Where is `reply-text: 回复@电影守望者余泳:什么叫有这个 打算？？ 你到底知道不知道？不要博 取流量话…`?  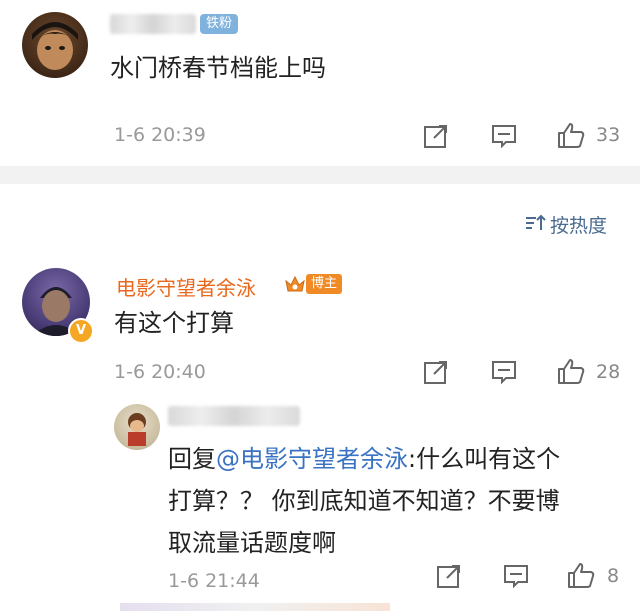
reply-text: 回复@电影守望者余泳:什么叫有这个 打算？？ 你到底知道不知道？不要博 取流量话… is located at coordinates (393, 501).